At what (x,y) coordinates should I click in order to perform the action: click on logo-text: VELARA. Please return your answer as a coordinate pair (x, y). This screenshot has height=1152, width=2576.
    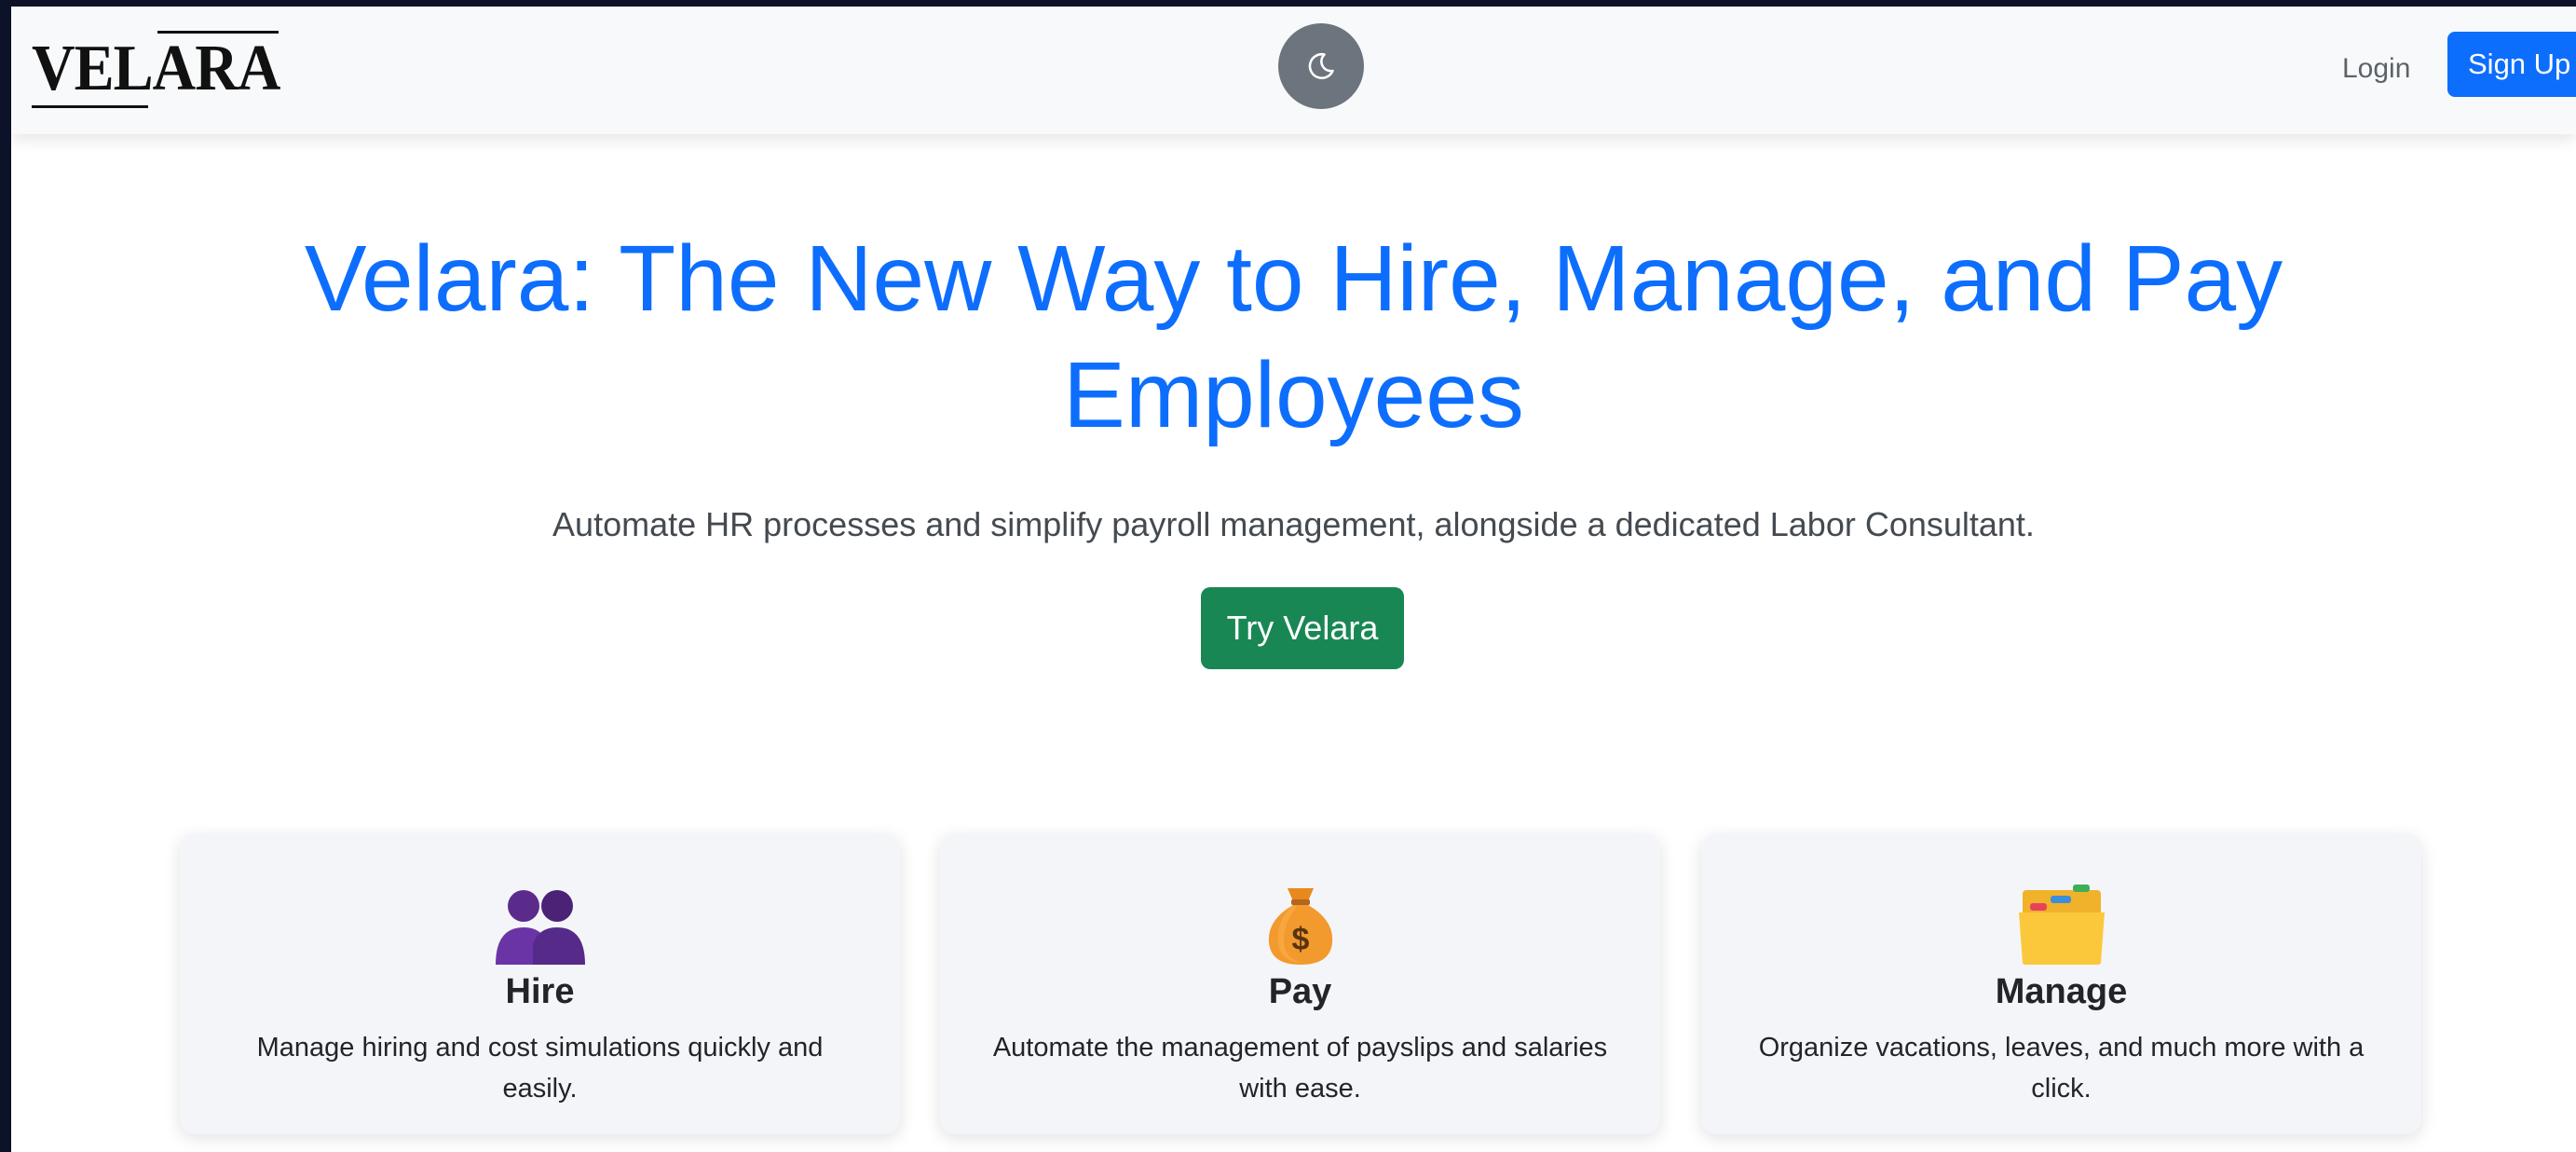
    Looking at the image, I should click on (156, 68).